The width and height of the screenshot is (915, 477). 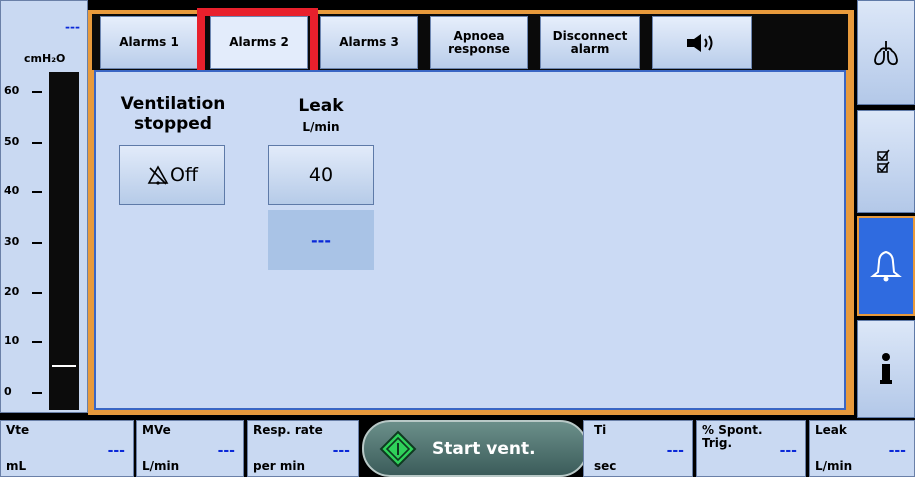 I want to click on title-line: stopped, so click(x=173, y=124).